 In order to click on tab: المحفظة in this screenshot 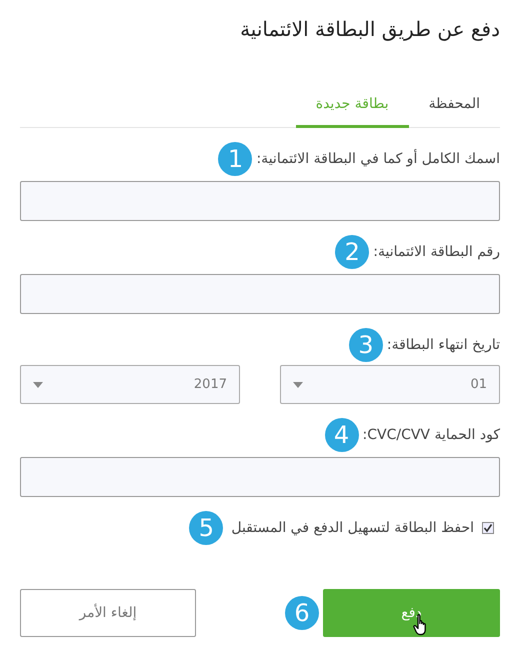, I will do `click(454, 108)`.